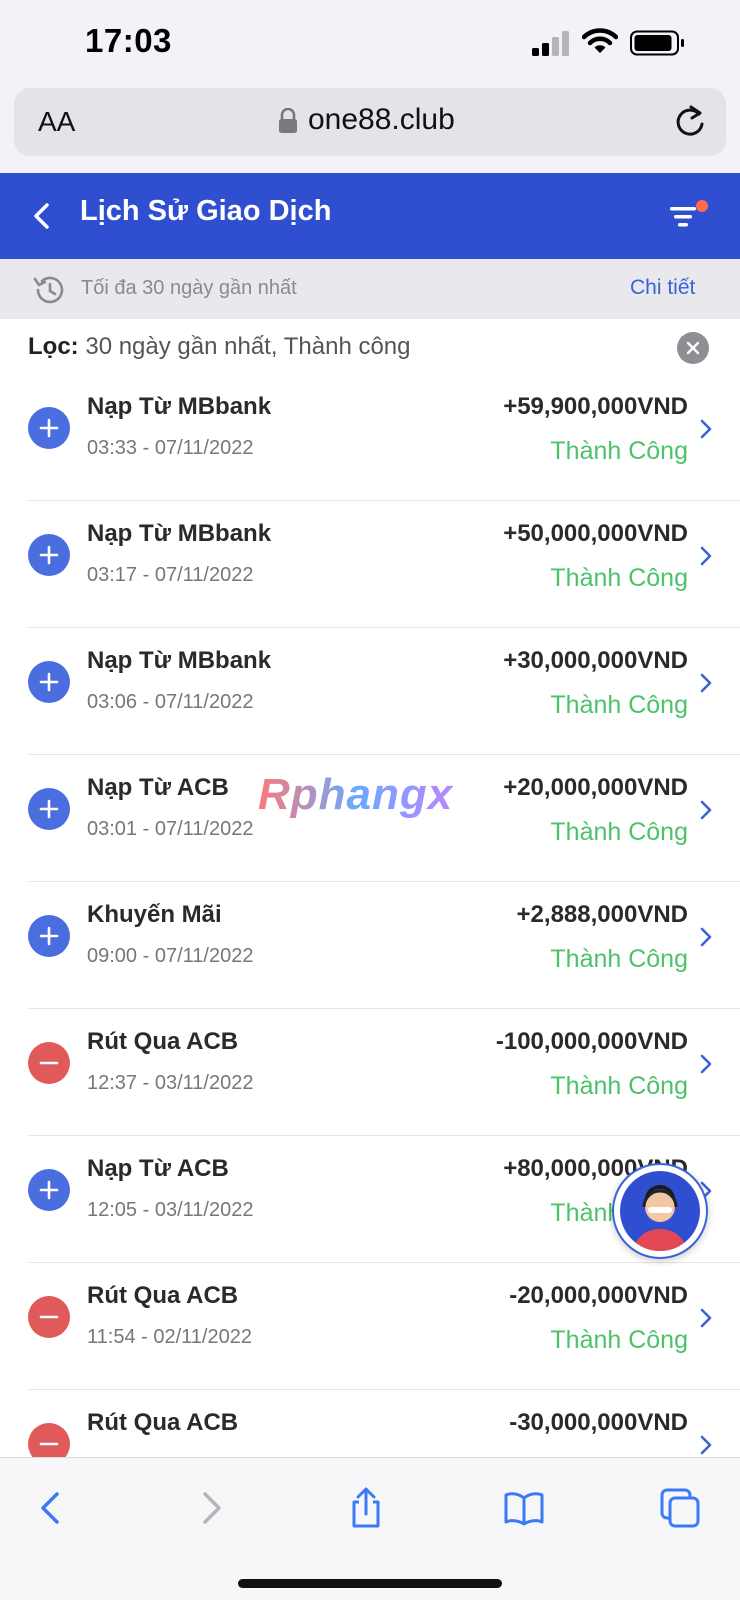 This screenshot has height=1600, width=740. What do you see at coordinates (170, 1083) in the screenshot?
I see `transaction-time: 12:37 - 03/11/2022` at bounding box center [170, 1083].